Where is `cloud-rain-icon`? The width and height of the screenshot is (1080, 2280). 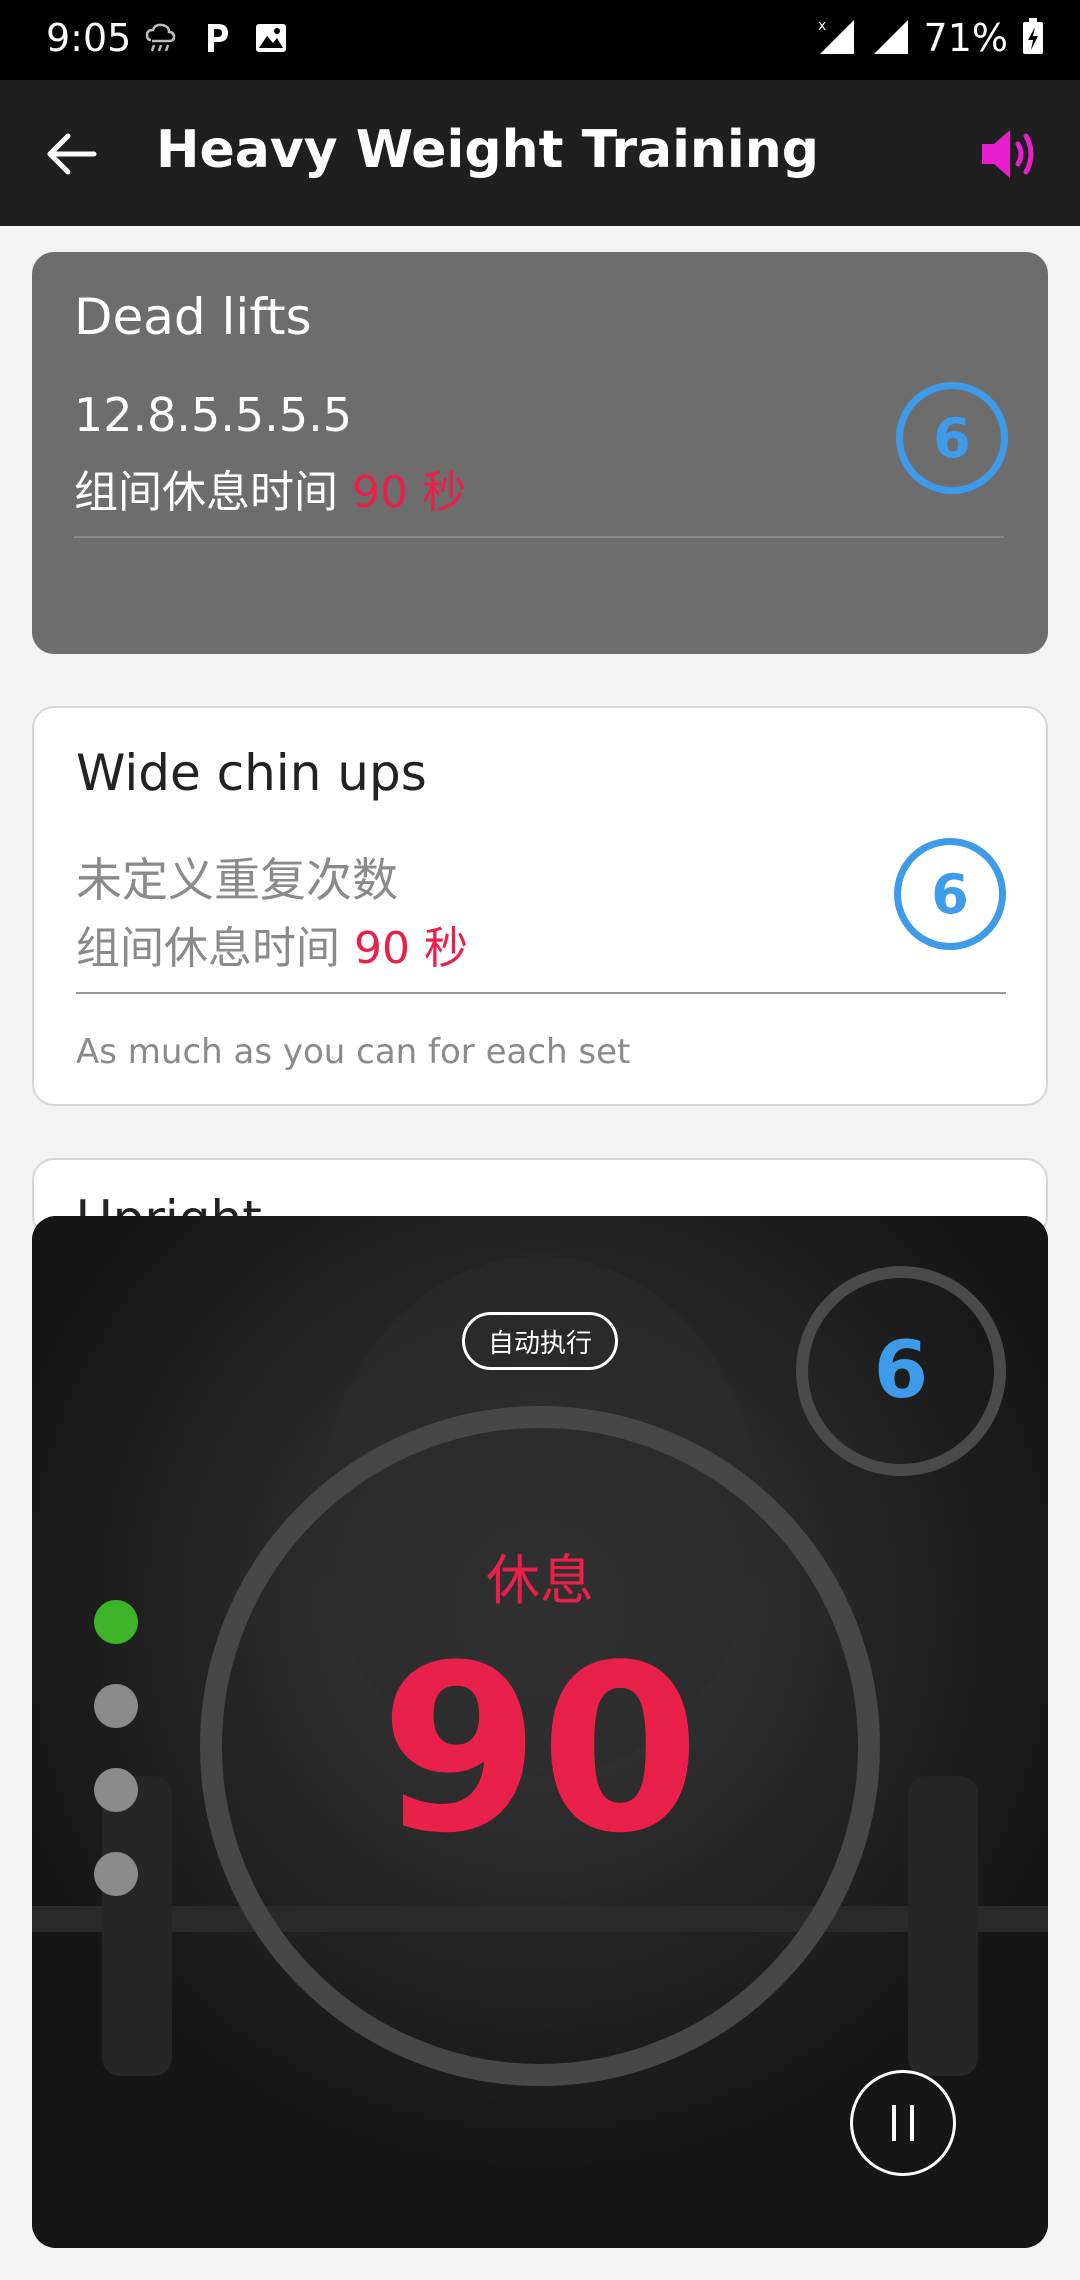 cloud-rain-icon is located at coordinates (160, 40).